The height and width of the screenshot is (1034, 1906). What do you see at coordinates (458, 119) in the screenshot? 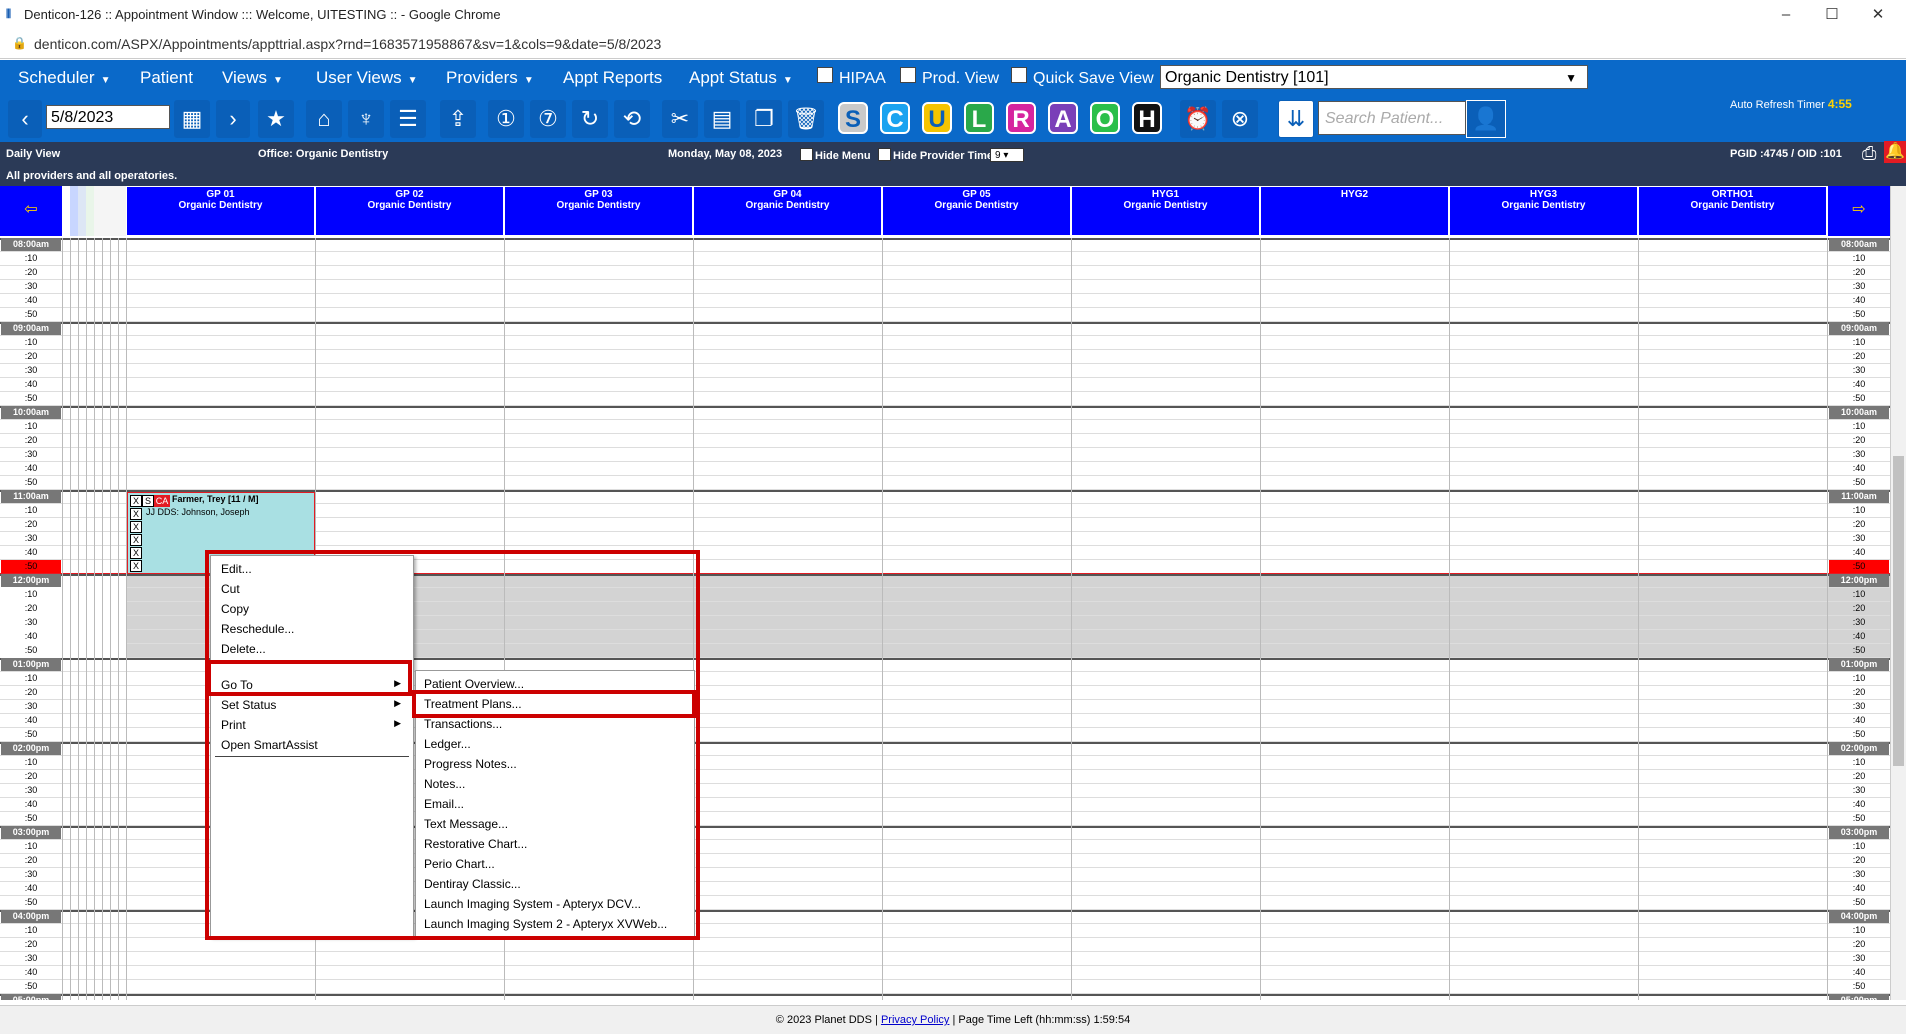
I see `upload-icon: ⇪` at bounding box center [458, 119].